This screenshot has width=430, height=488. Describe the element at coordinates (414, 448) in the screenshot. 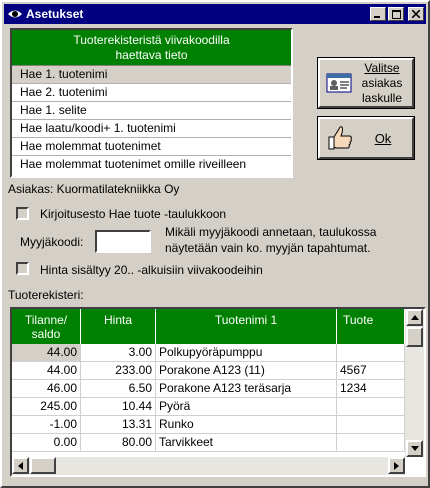

I see `scroll-down-icon` at that location.